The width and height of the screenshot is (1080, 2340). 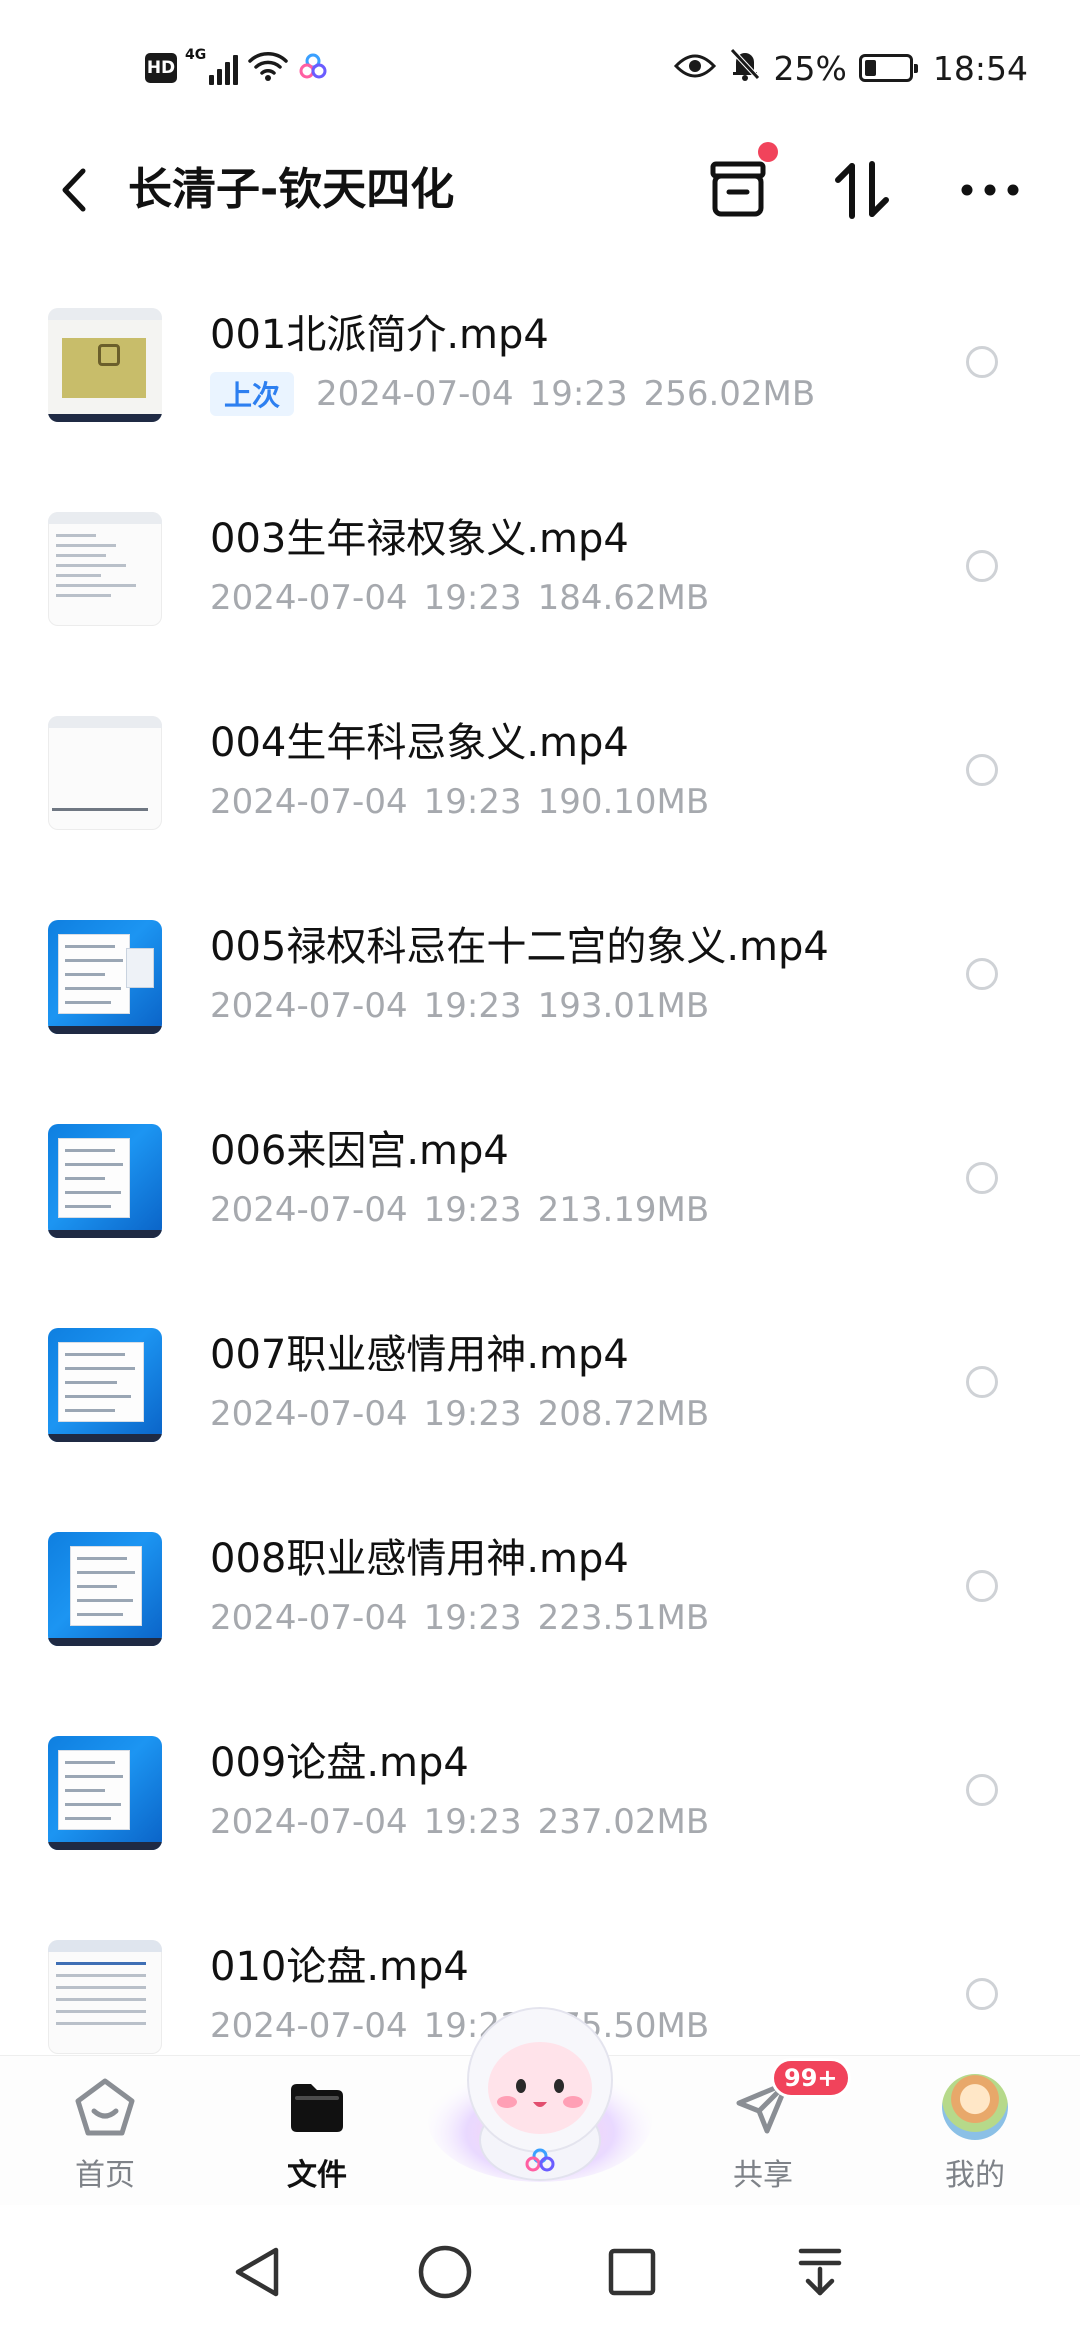 What do you see at coordinates (519, 947) in the screenshot?
I see `file-name: 005禄权科忌在十二宫的象义.mp4` at bounding box center [519, 947].